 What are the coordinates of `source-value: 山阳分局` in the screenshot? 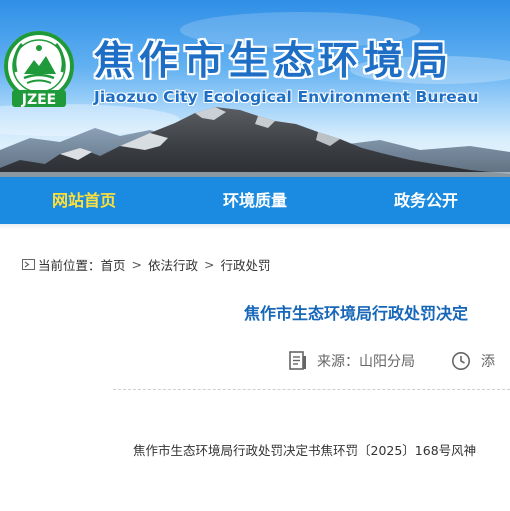 It's located at (387, 362).